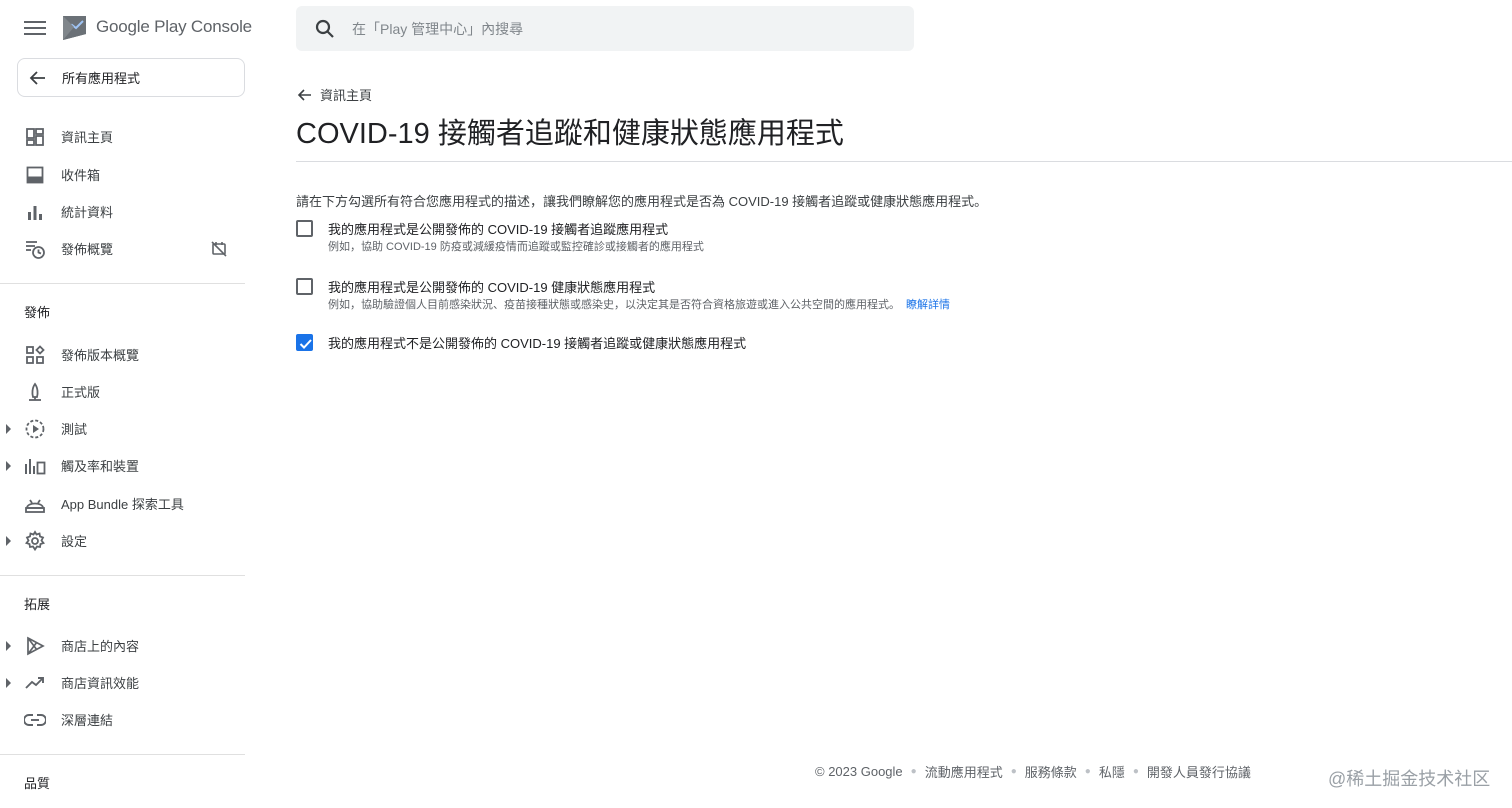 The height and width of the screenshot is (808, 1512). Describe the element at coordinates (859, 771) in the screenshot. I see `footer-copyright: © 2023 Google` at that location.